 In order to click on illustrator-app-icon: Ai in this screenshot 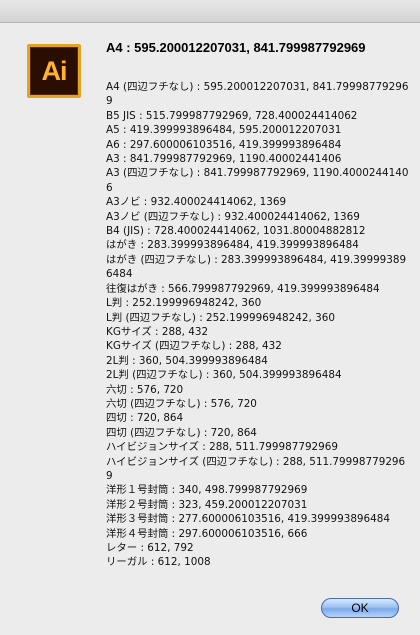, I will do `click(54, 71)`.